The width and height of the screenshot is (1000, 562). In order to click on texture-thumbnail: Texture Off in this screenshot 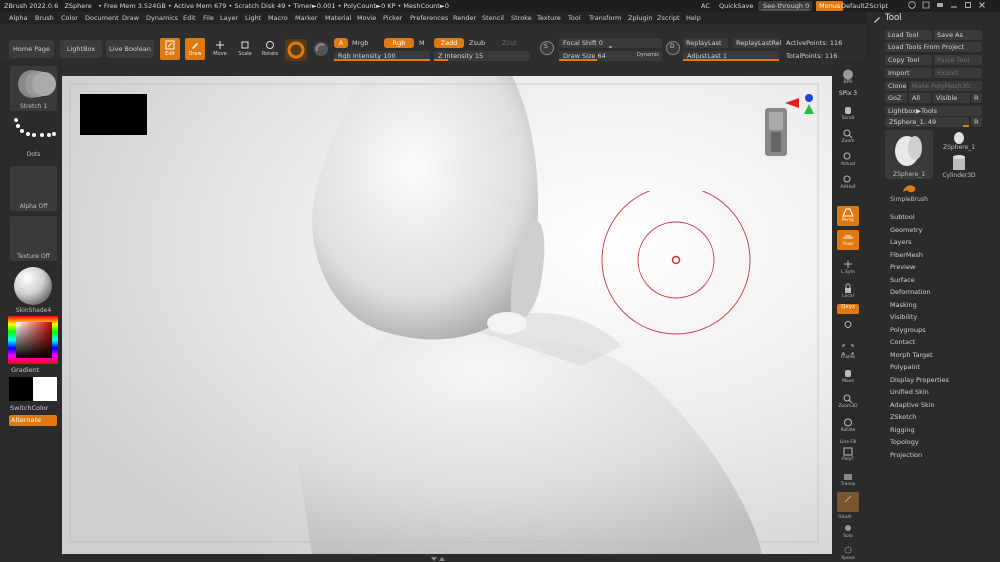, I will do `click(33, 238)`.